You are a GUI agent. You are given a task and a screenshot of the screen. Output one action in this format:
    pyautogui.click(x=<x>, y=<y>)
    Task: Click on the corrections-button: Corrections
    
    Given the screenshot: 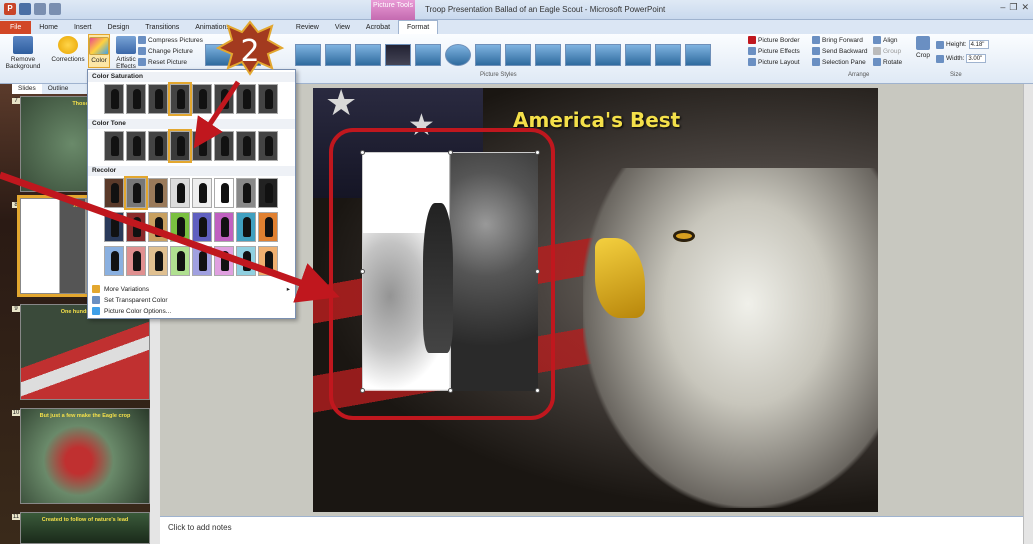 What is the action you would take?
    pyautogui.click(x=68, y=49)
    